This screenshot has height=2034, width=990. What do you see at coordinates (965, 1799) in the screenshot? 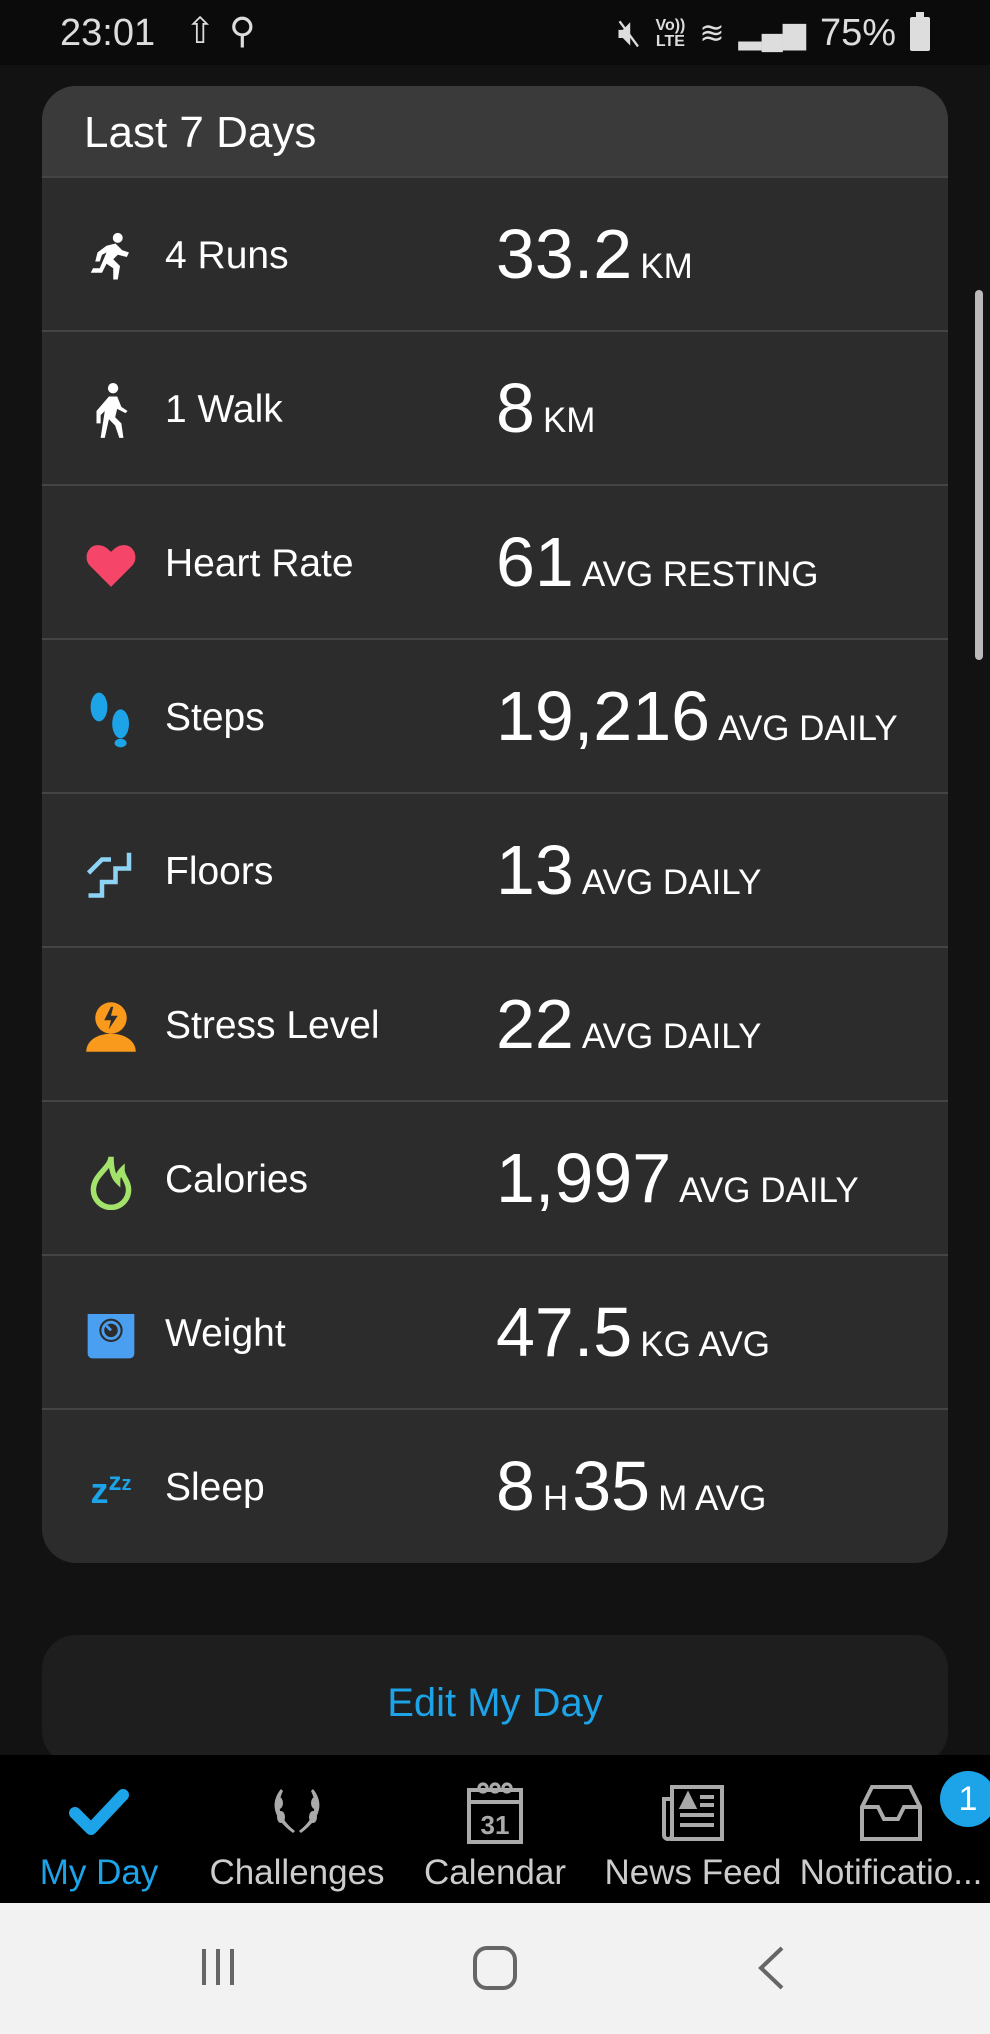
I see `notification-badge: 1` at bounding box center [965, 1799].